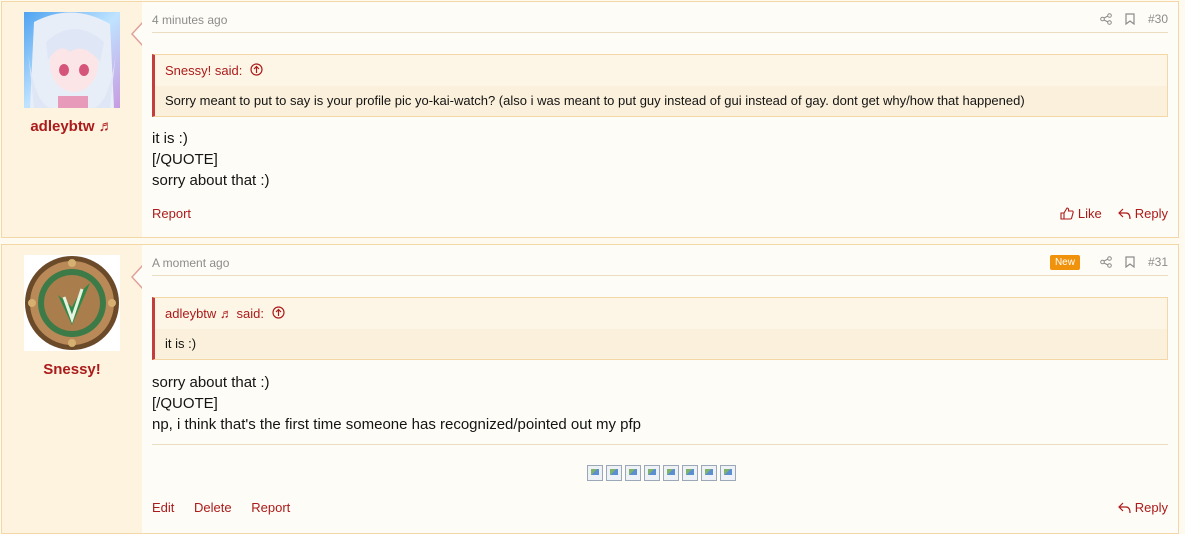 The width and height of the screenshot is (1185, 534). I want to click on post-time: 4 minutes ago, so click(189, 20).